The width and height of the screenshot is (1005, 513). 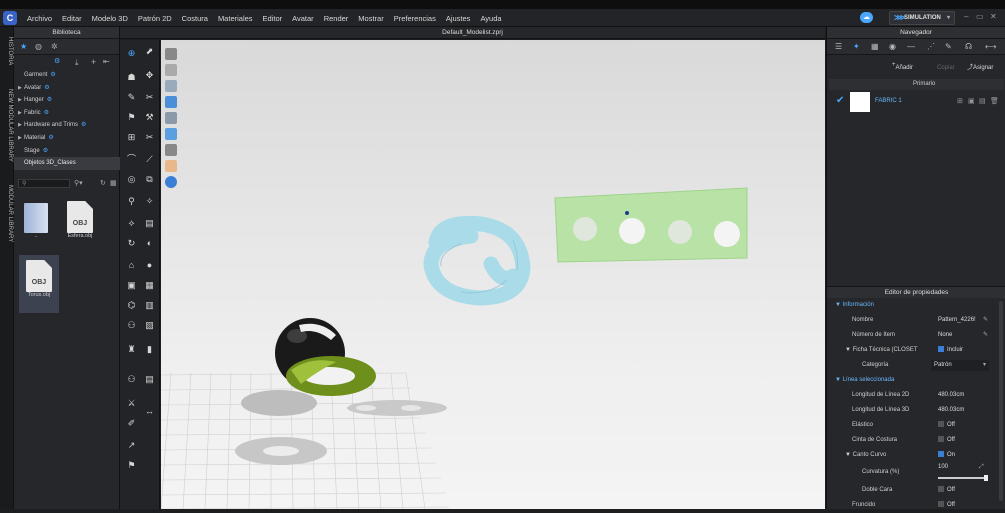 I want to click on fabric-display-icon, so click(x=171, y=70).